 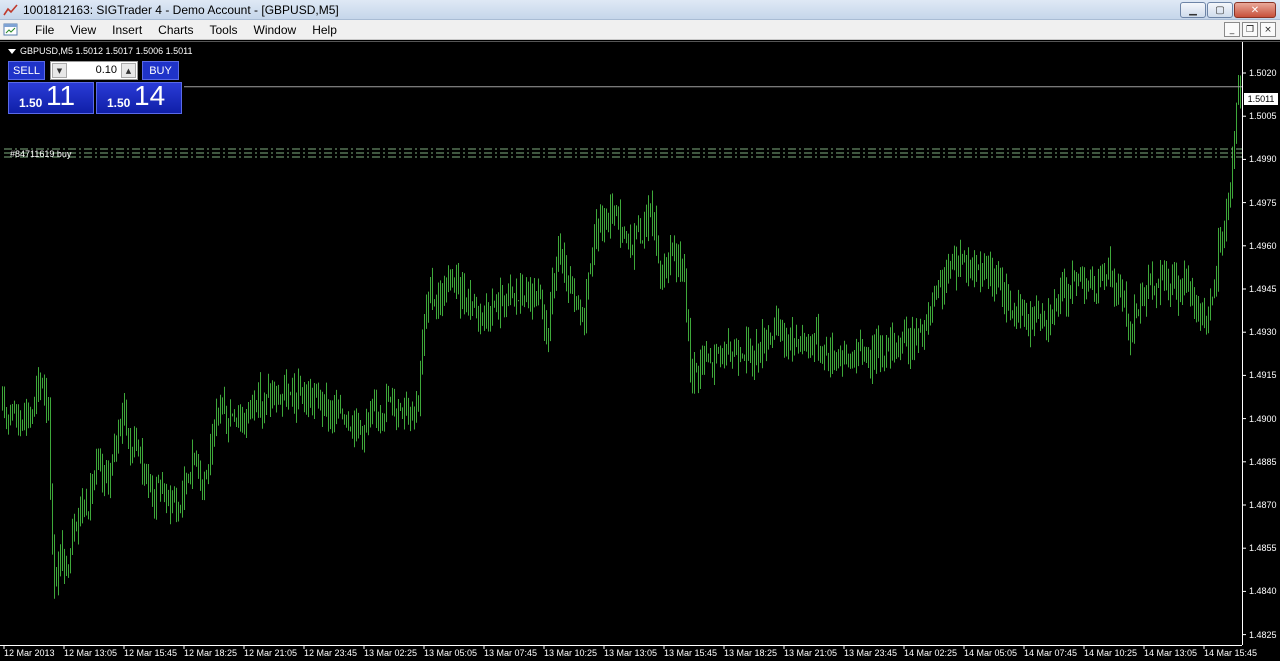 I want to click on price-axis-label: 1.4900, so click(x=1263, y=418).